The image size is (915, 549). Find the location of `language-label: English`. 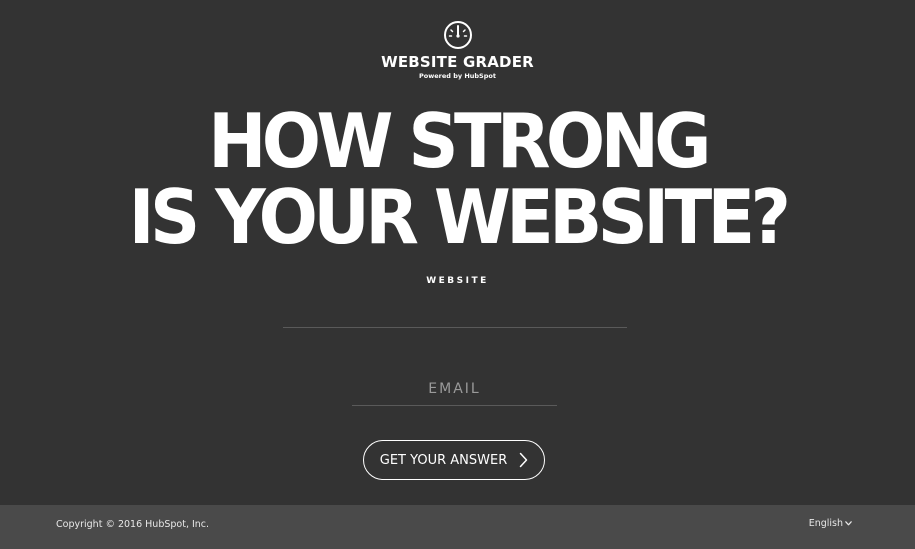

language-label: English is located at coordinates (825, 523).